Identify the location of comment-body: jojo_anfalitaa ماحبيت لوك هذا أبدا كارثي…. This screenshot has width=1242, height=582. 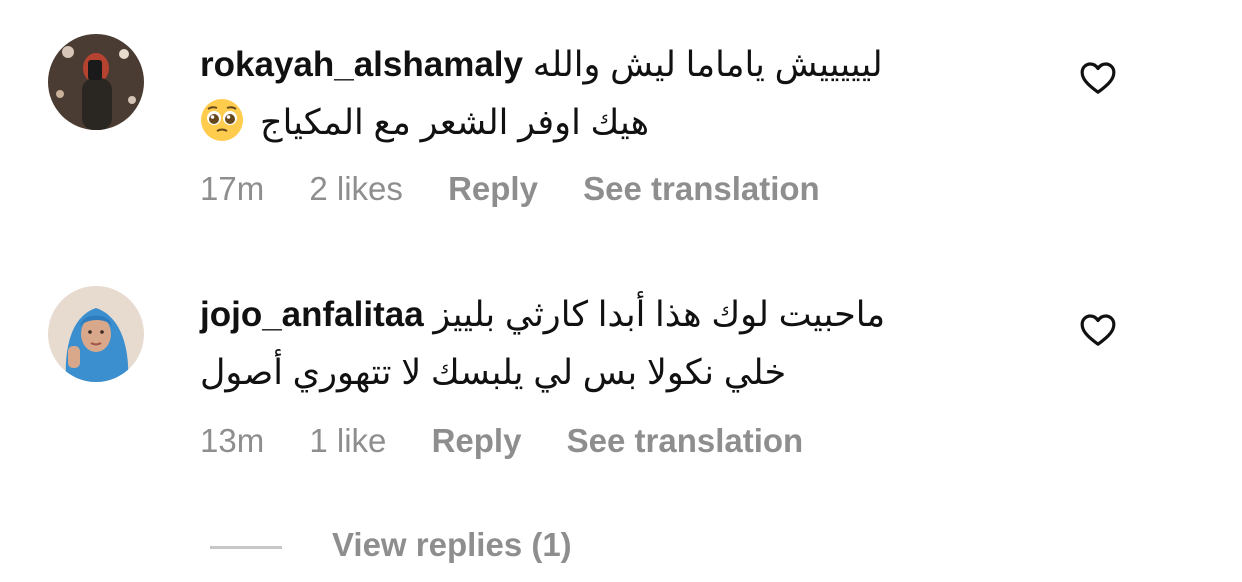
(610, 344).